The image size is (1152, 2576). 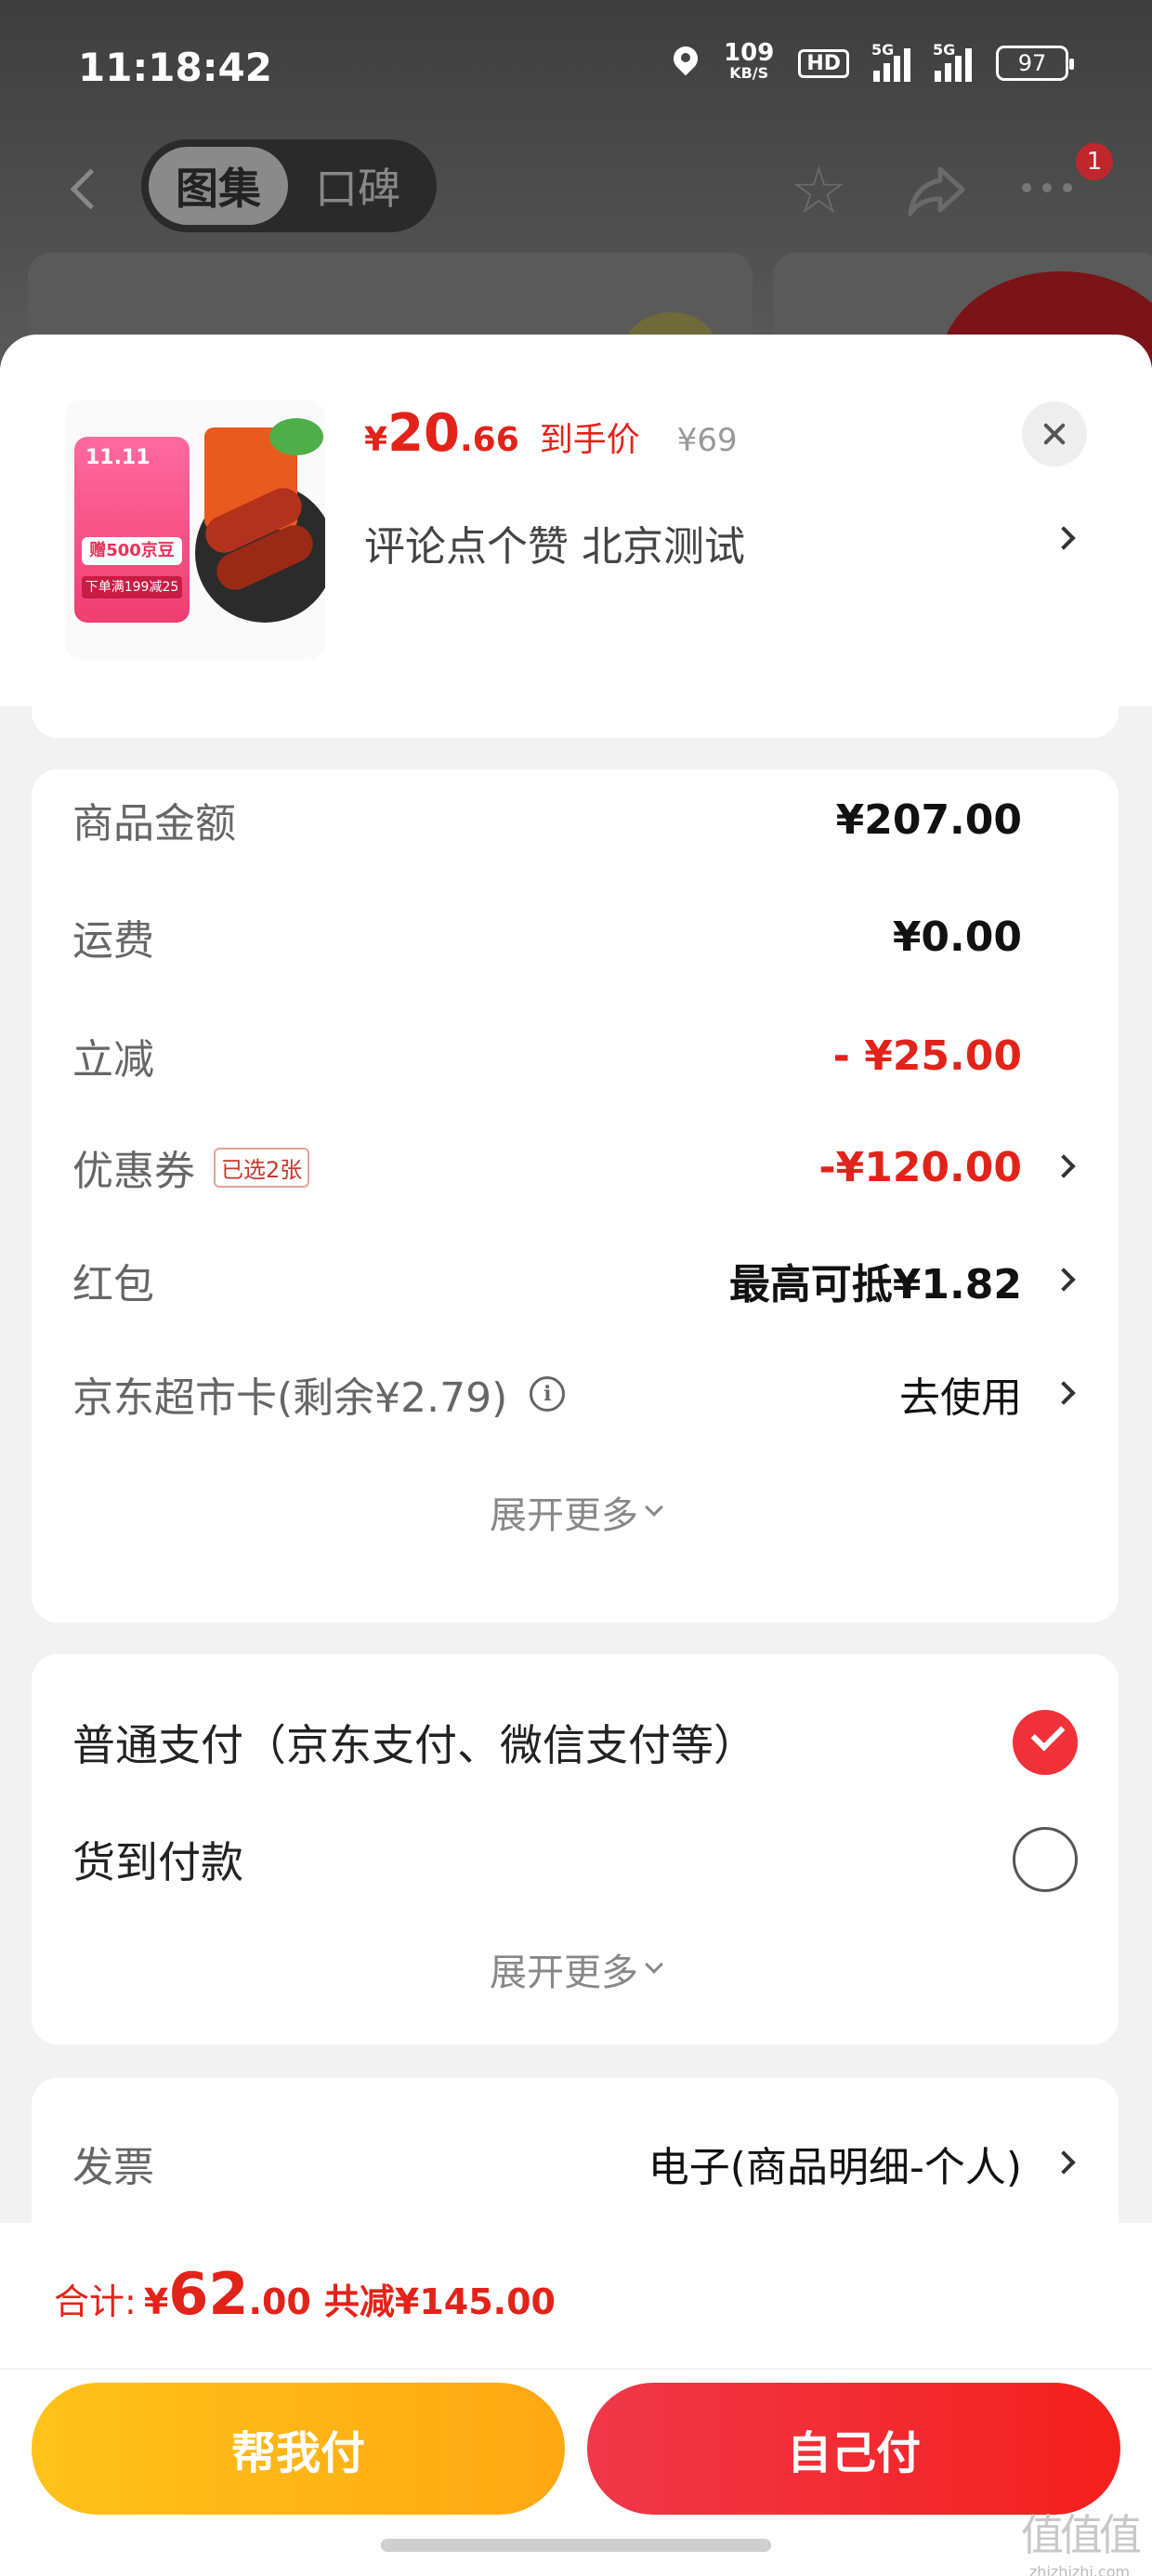 I want to click on fee-label: 运费, so click(x=113, y=941).